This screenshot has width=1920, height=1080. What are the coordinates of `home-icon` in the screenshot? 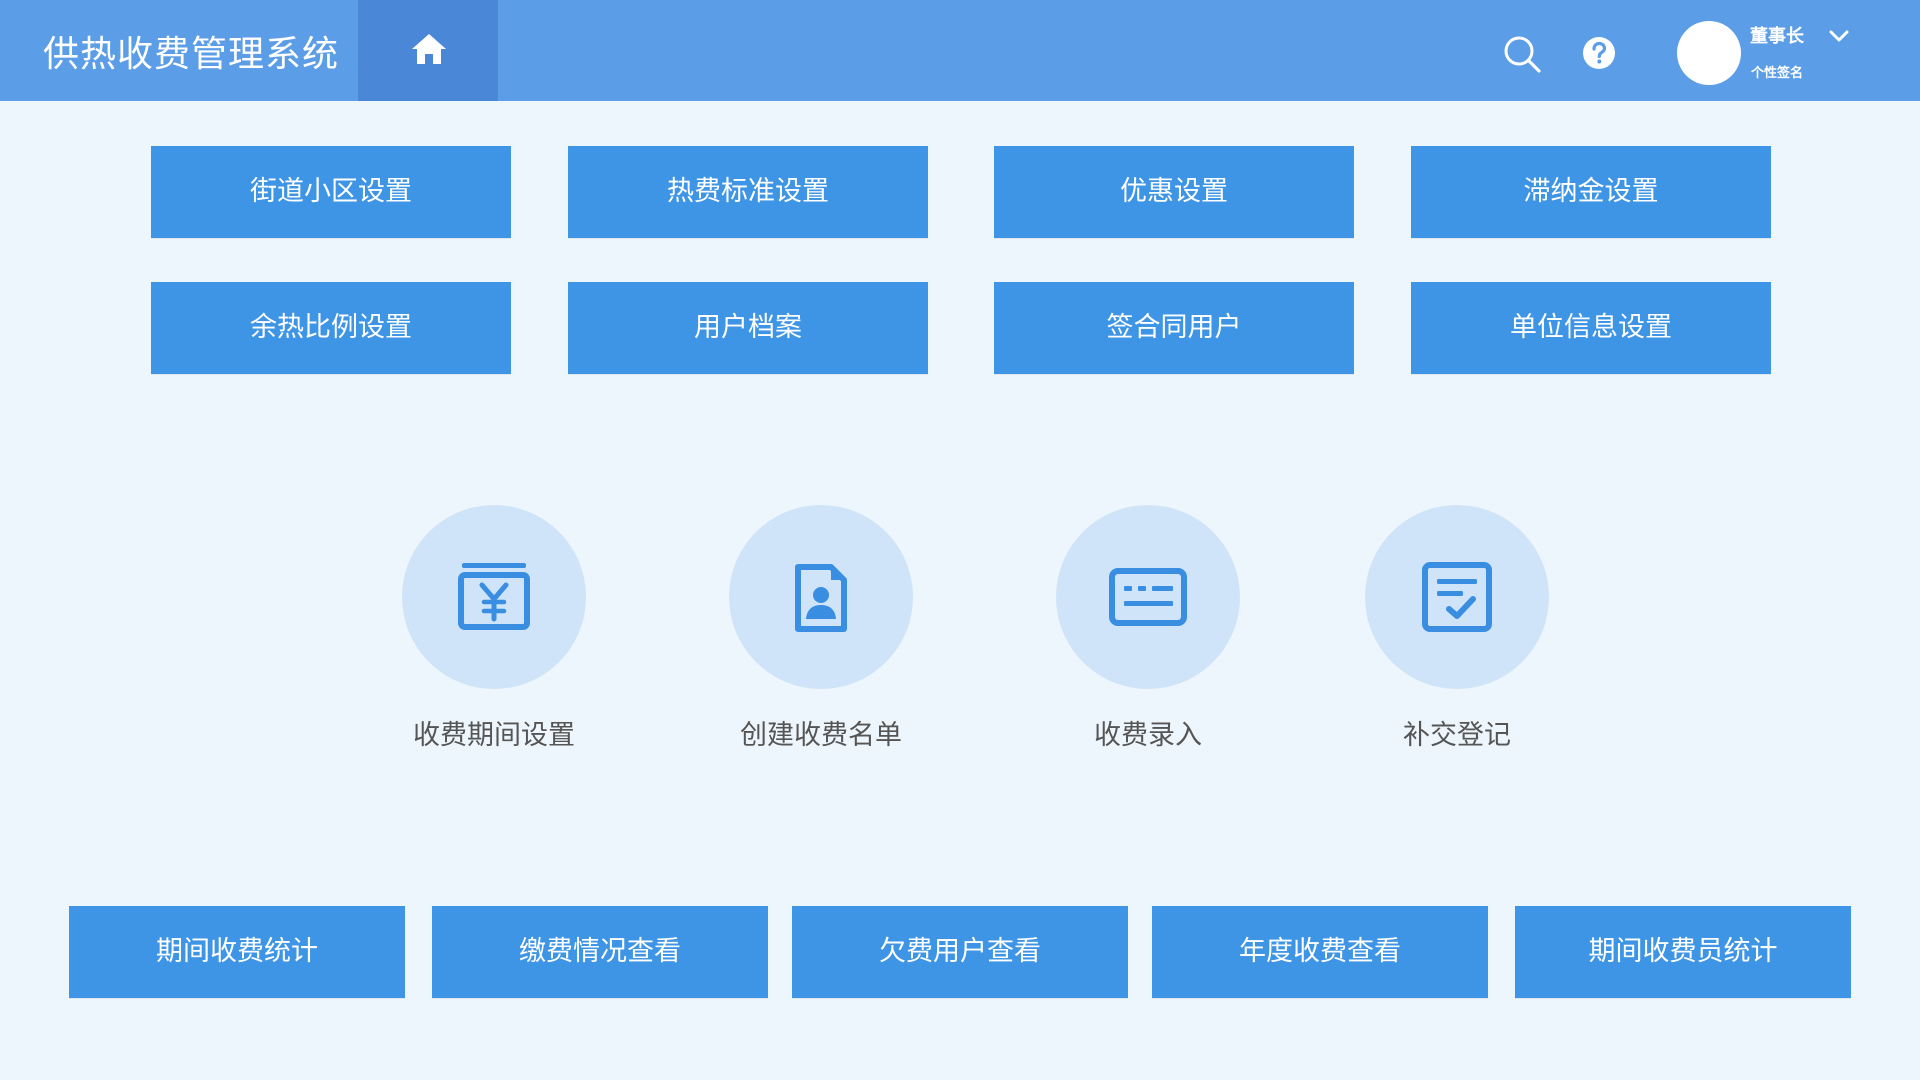 It's located at (429, 49).